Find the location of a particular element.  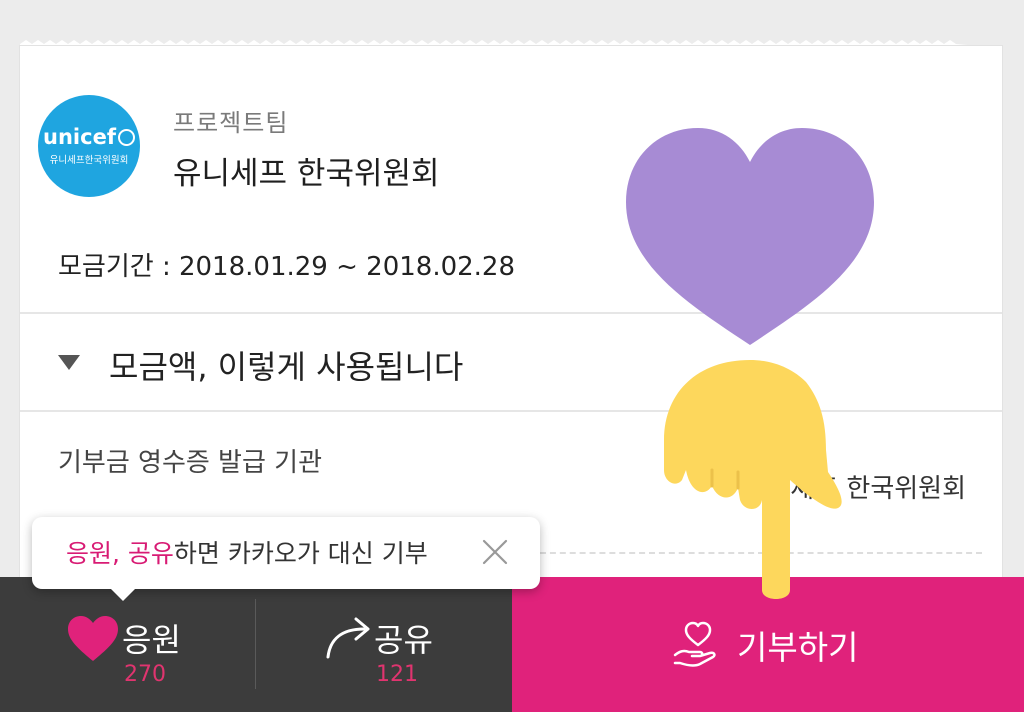

logo-text: unicef is located at coordinates (79, 137).